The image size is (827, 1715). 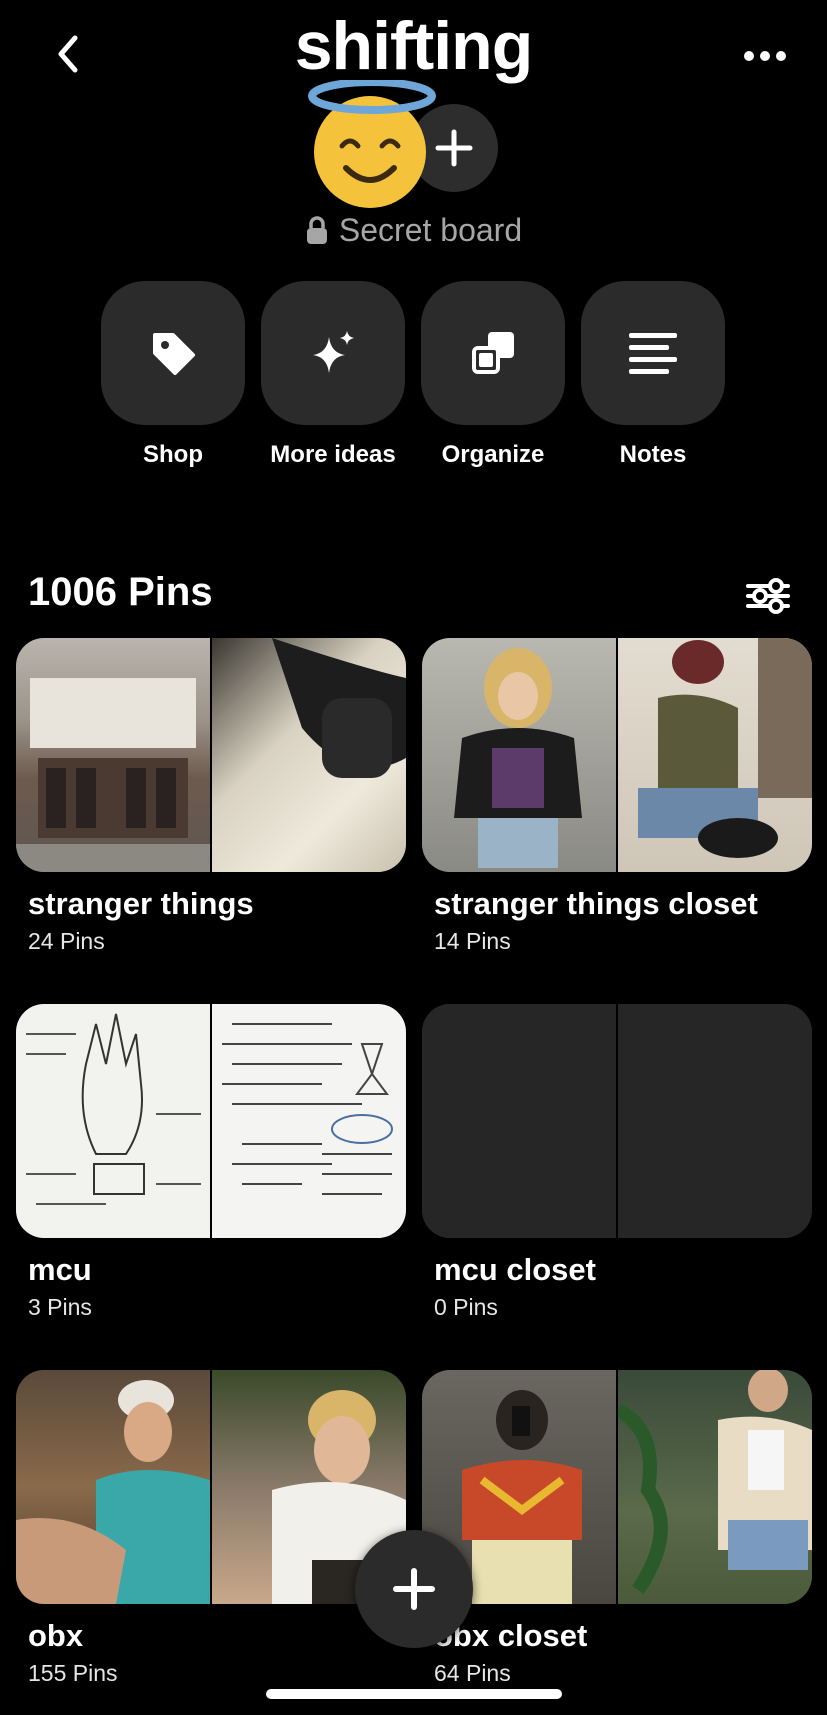 I want to click on shop-button, so click(x=173, y=353).